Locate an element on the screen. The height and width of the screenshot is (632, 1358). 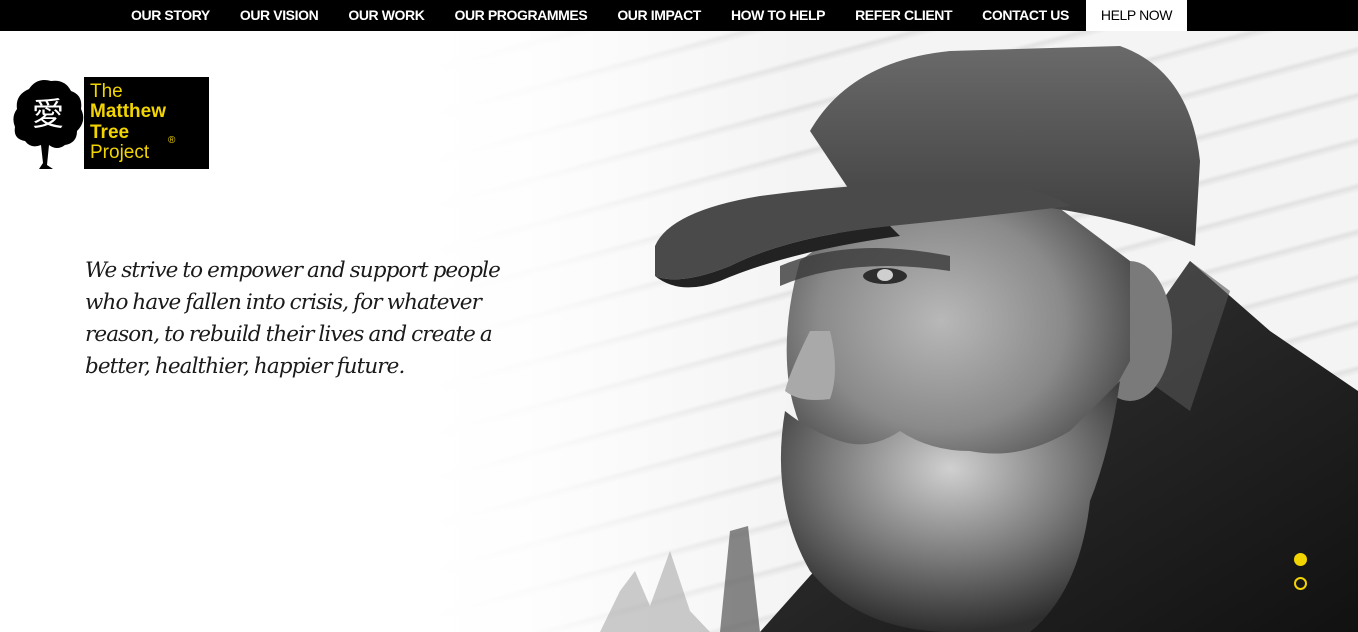
nav-item-our-vision: OUR VISION is located at coordinates (279, 15).